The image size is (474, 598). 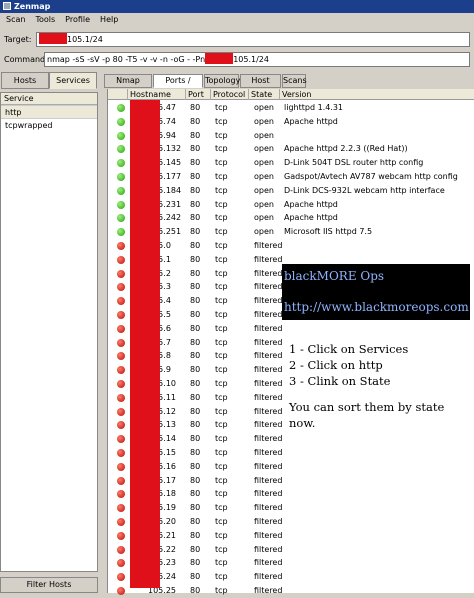 What do you see at coordinates (291, 232) in the screenshot?
I see `table-row: 105.251 80 tcp open Microsoft IIS httpd 7.5` at bounding box center [291, 232].